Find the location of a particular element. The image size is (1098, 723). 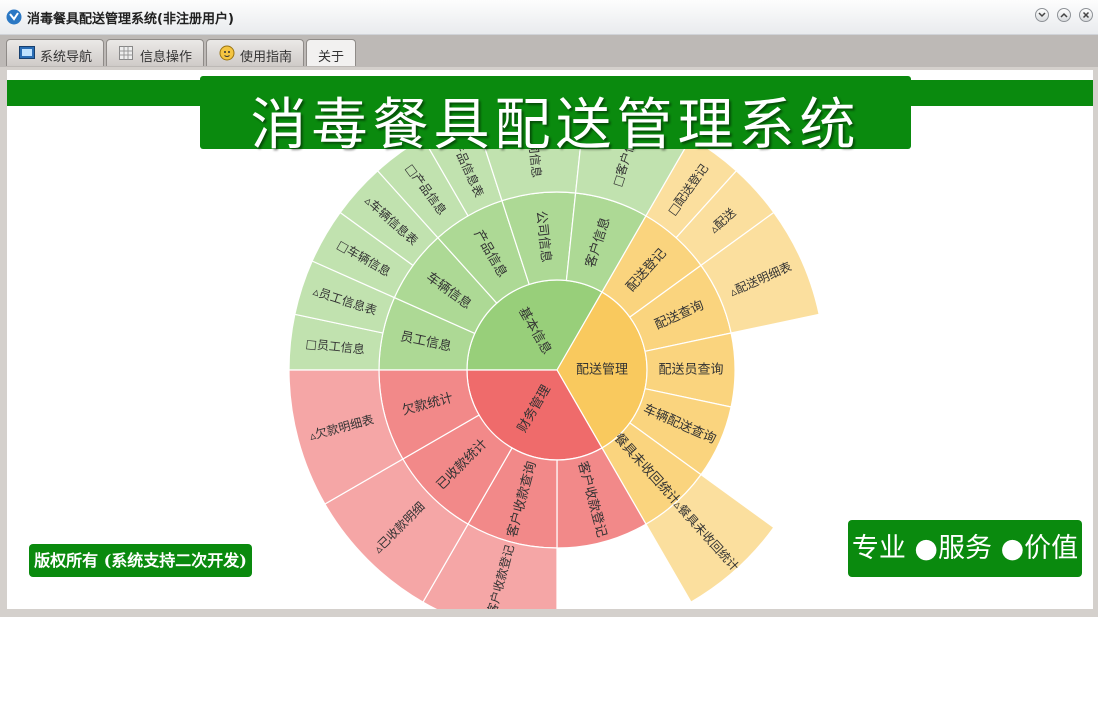

tab-label: 系统导航 is located at coordinates (66, 57).